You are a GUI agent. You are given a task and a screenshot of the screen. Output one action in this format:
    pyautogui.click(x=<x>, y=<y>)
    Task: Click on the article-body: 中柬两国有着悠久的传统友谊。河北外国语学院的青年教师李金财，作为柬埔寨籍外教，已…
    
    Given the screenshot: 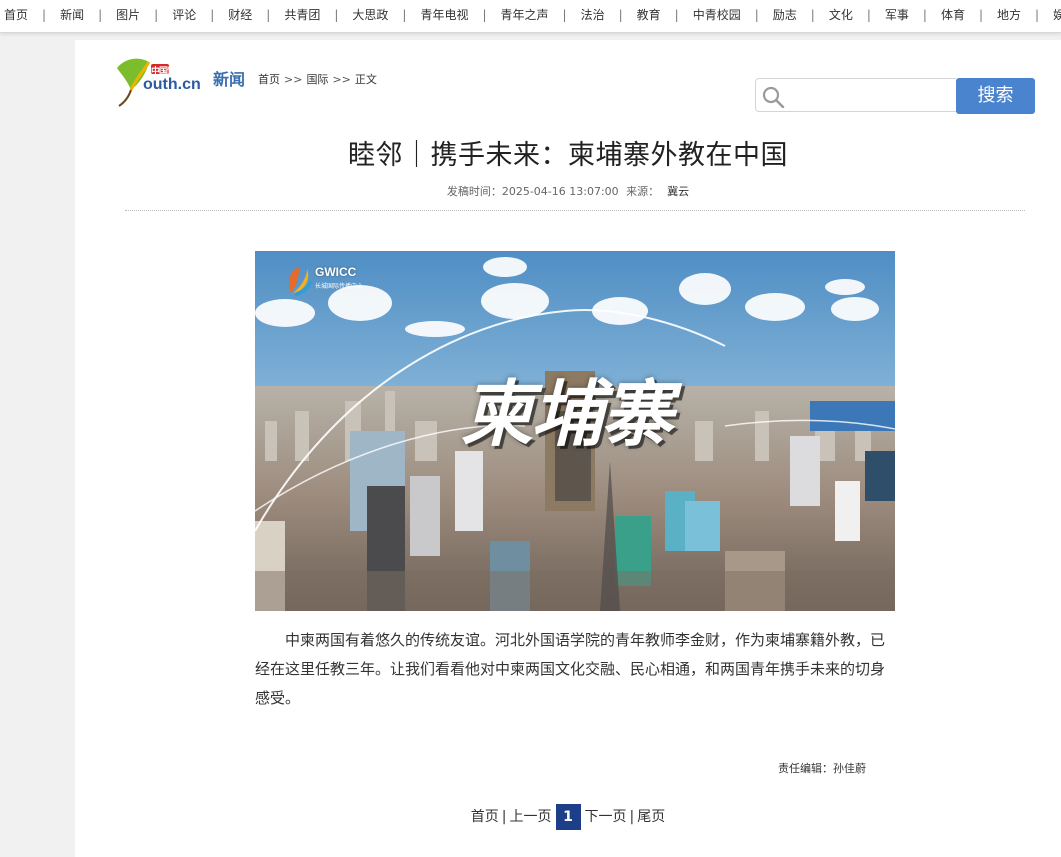 What is the action you would take?
    pyautogui.click(x=570, y=669)
    